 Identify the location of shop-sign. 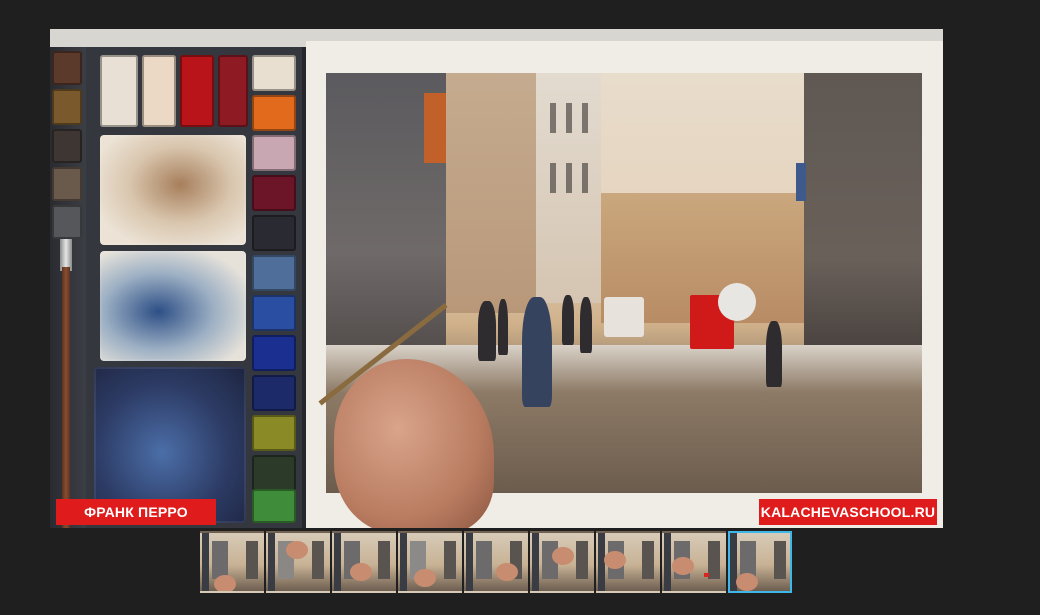
(435, 128).